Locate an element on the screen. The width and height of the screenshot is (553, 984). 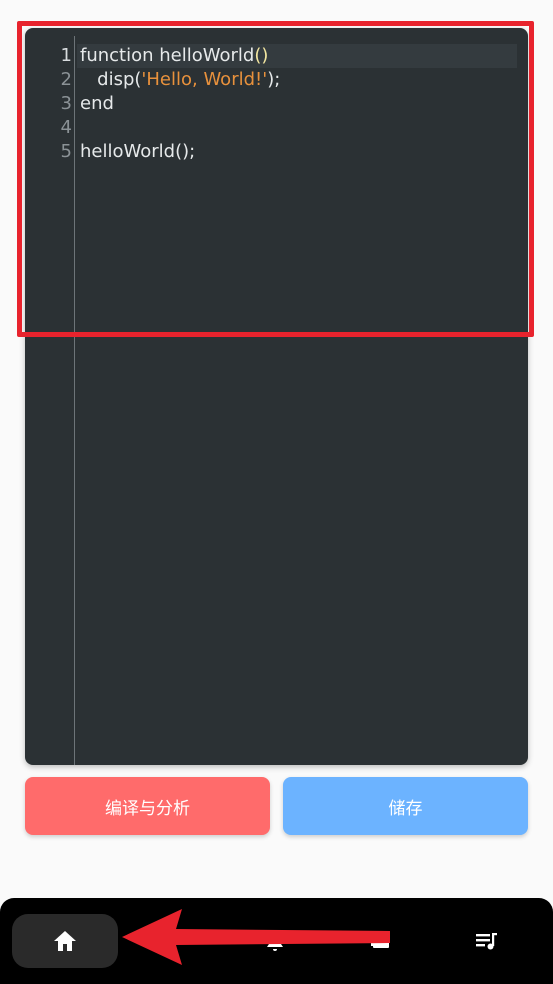
nav-item-home is located at coordinates (65, 941).